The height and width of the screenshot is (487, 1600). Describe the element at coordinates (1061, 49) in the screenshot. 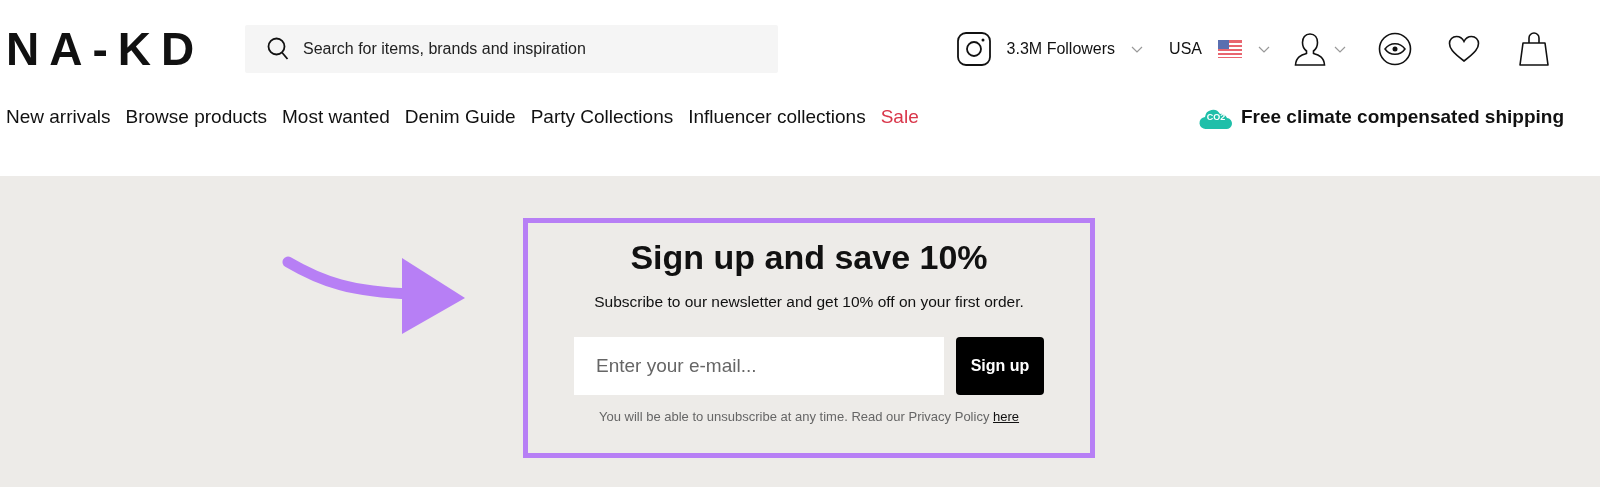

I see `followers-count: 3.3M Followers` at that location.